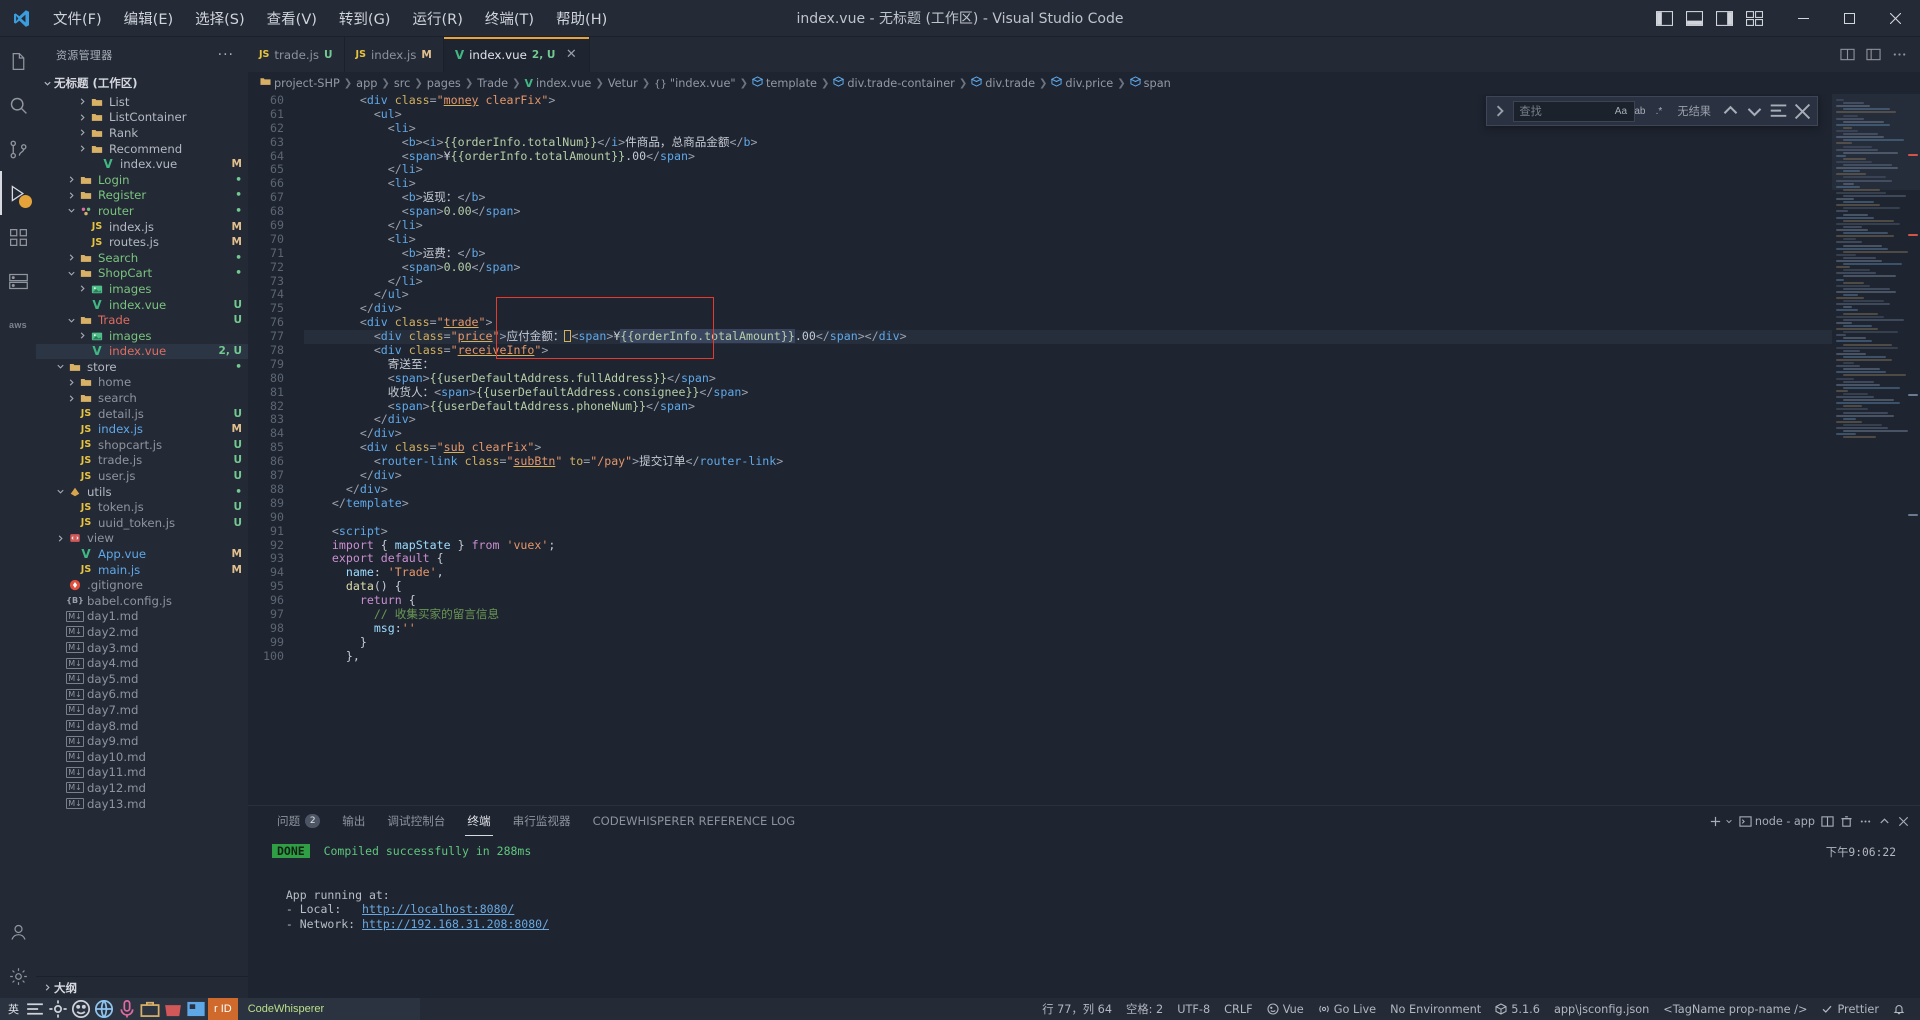  Describe the element at coordinates (148, 18) in the screenshot. I see `menu-edit: 编辑(E)` at that location.